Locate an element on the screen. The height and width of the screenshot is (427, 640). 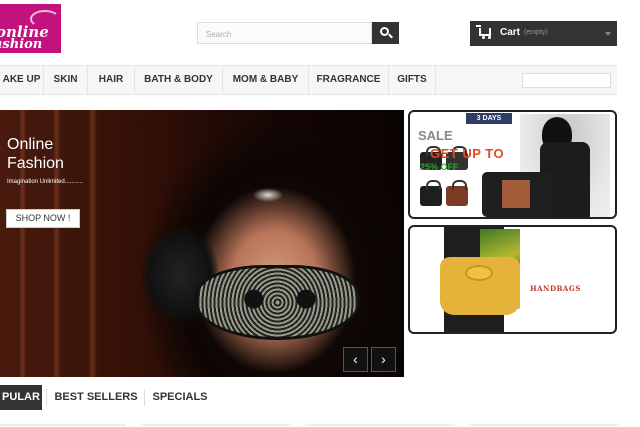
site-logo: online ashion is located at coordinates (30, 28).